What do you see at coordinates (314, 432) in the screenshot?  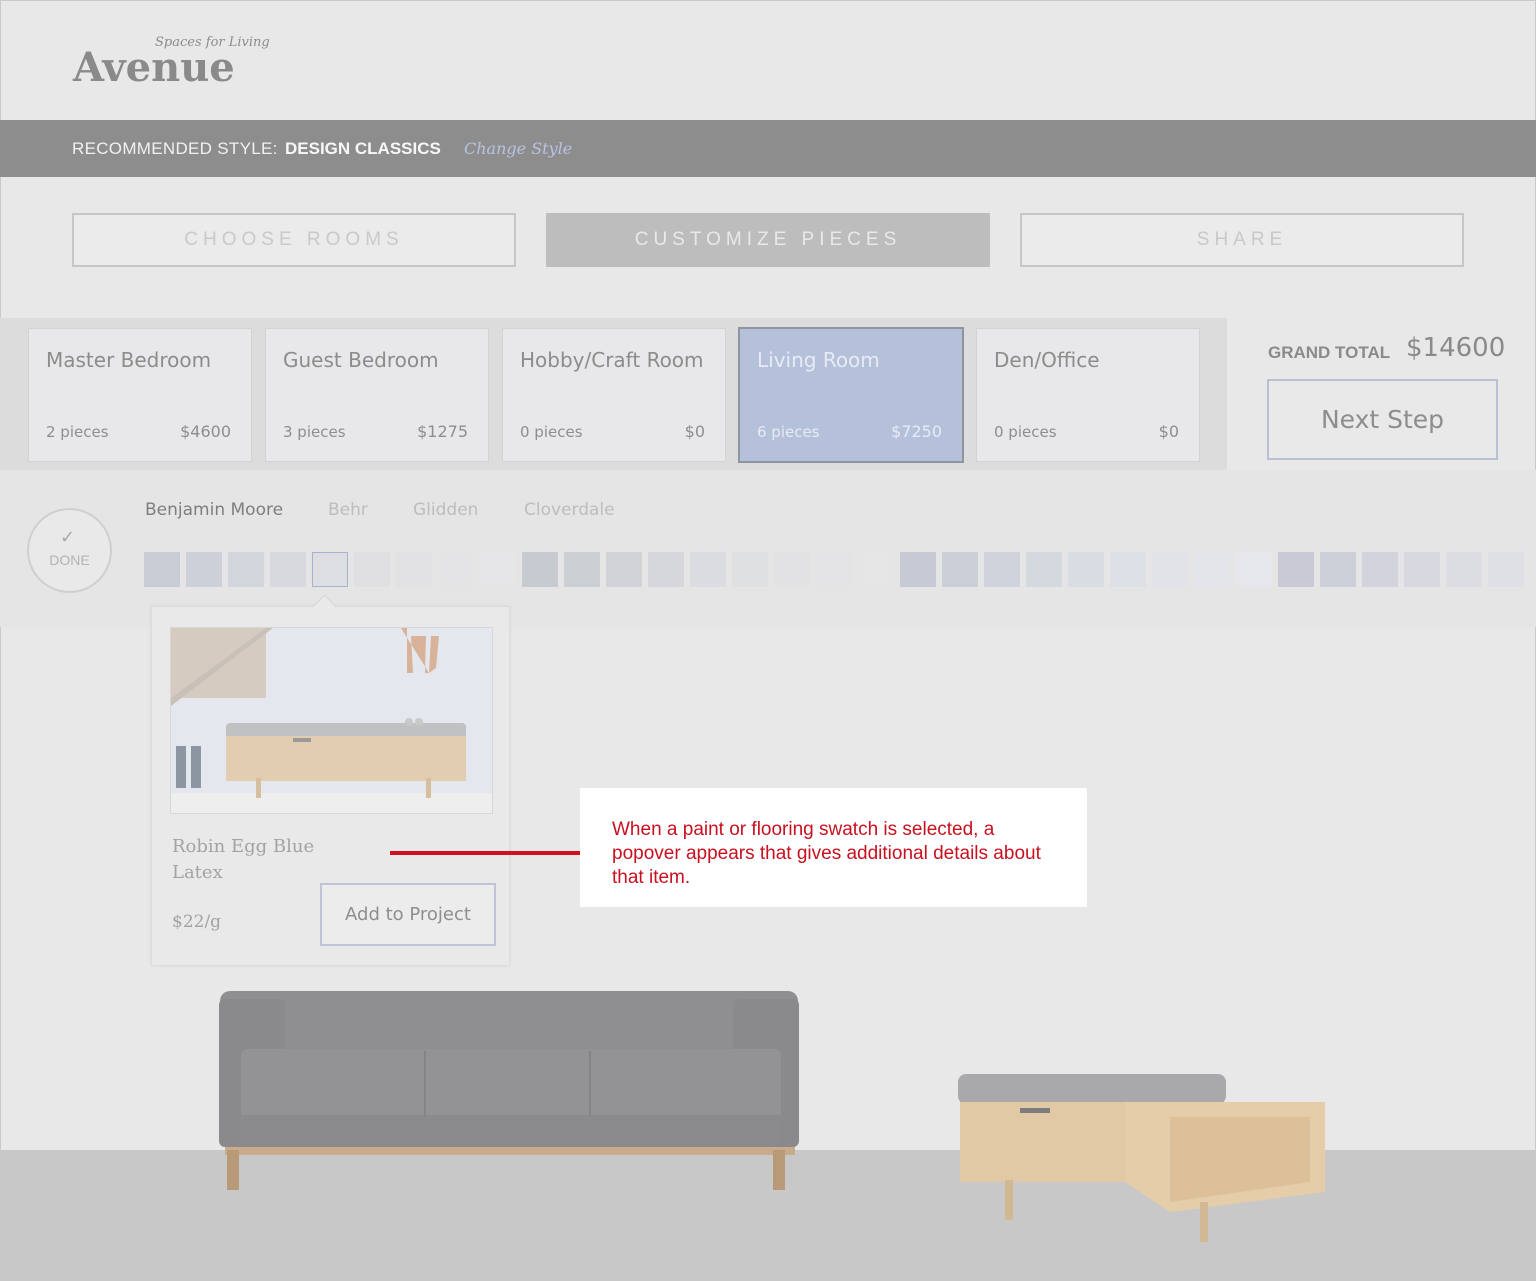 I see `room-piece-count: 3 pieces` at bounding box center [314, 432].